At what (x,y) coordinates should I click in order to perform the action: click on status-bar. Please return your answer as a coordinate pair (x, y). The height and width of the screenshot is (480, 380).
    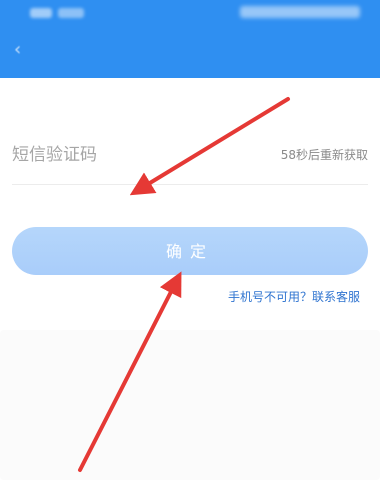
    Looking at the image, I should click on (190, 14).